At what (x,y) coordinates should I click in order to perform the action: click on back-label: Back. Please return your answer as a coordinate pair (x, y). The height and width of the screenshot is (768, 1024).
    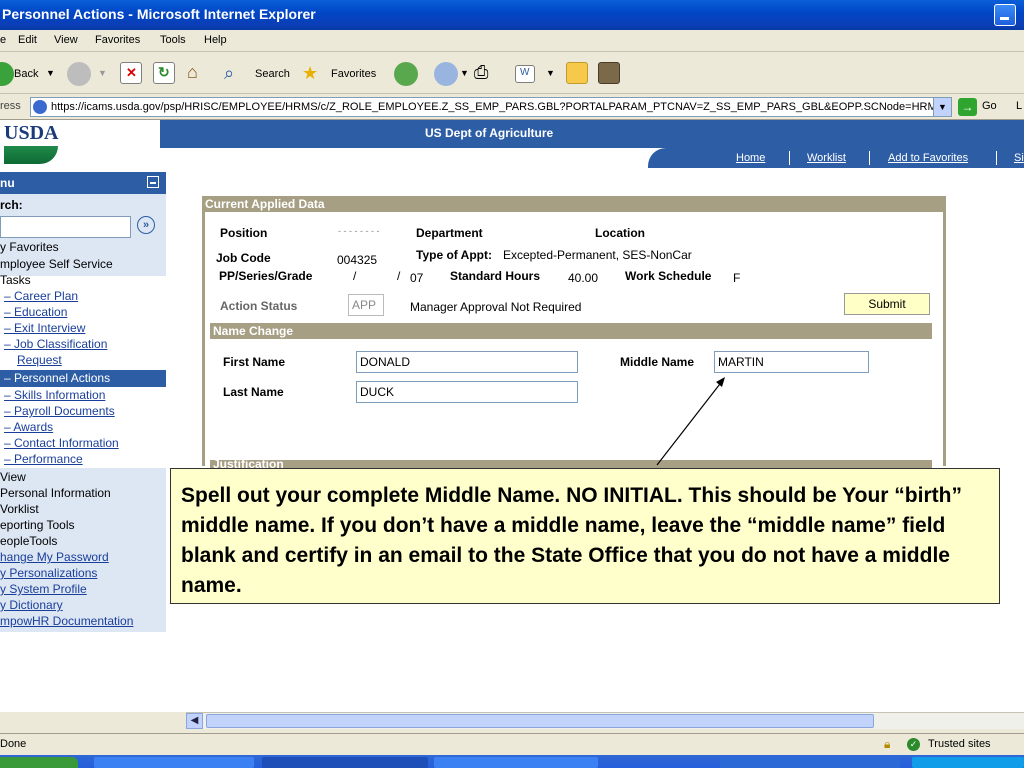
    Looking at the image, I should click on (26, 74).